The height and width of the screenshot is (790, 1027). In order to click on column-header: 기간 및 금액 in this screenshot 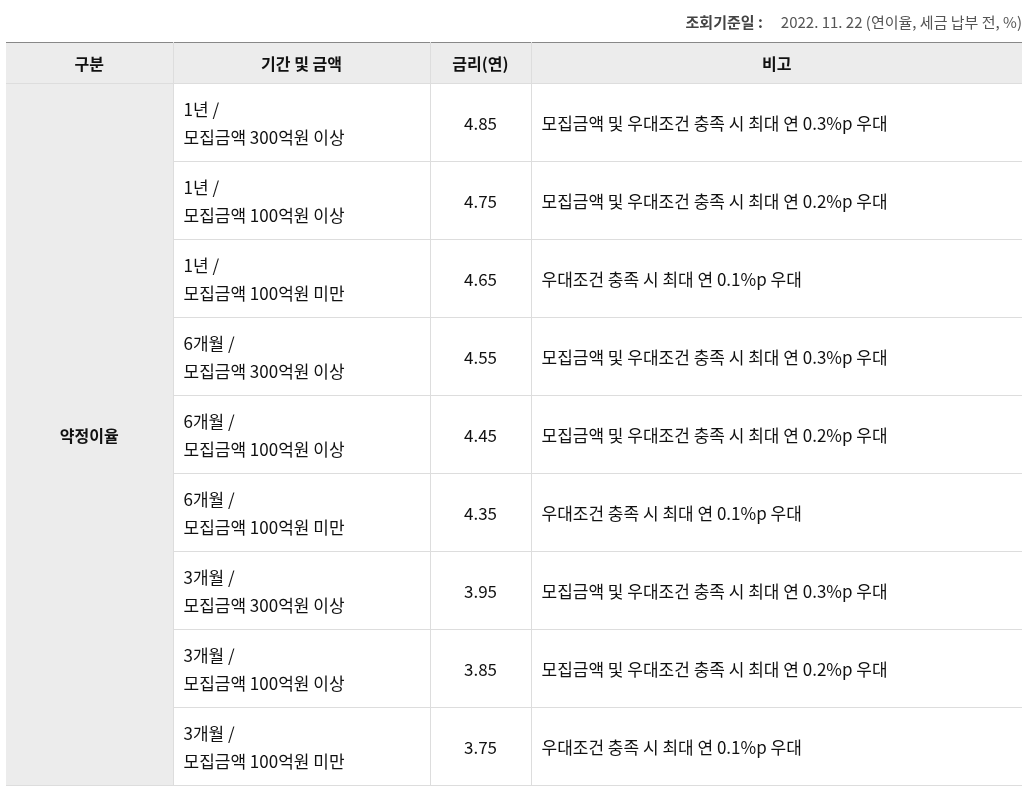, I will do `click(301, 63)`.